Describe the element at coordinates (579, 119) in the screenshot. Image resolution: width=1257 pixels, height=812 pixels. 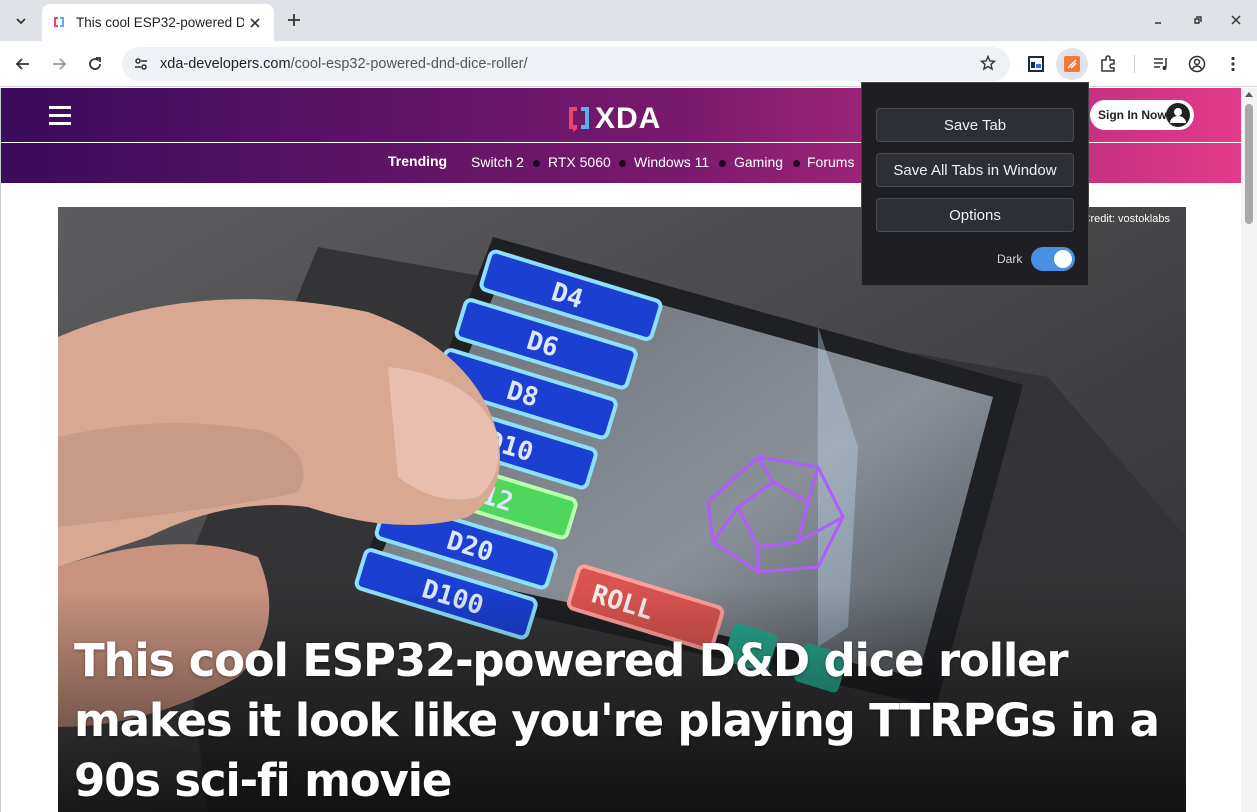
I see `xda-logo-mark-icon` at that location.